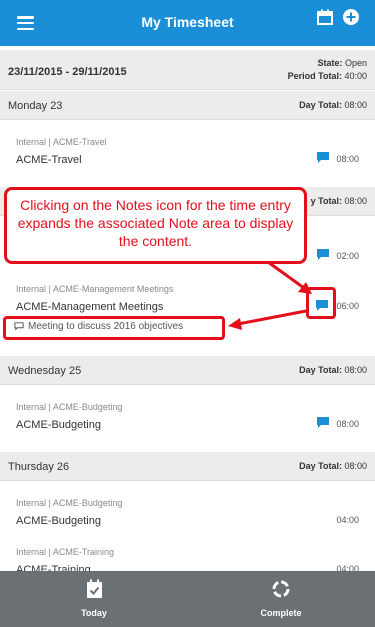 This screenshot has width=375, height=627. What do you see at coordinates (187, 466) in the screenshot?
I see `day-header-thursday: Thursday 26 Day Total: 08:00` at bounding box center [187, 466].